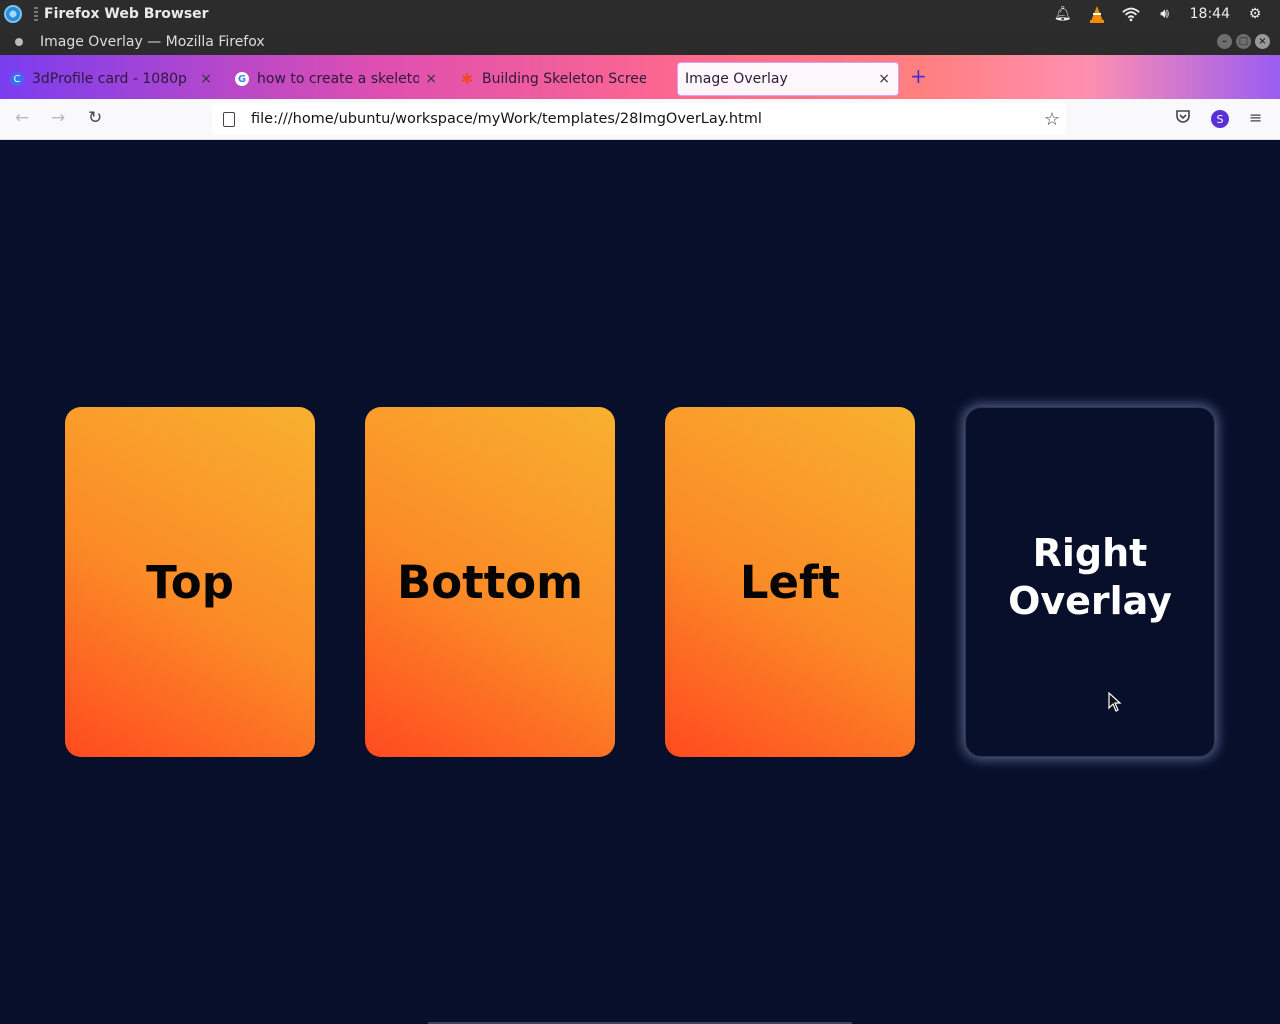 The height and width of the screenshot is (1024, 1280). I want to click on firefox-app-icon, so click(13, 14).